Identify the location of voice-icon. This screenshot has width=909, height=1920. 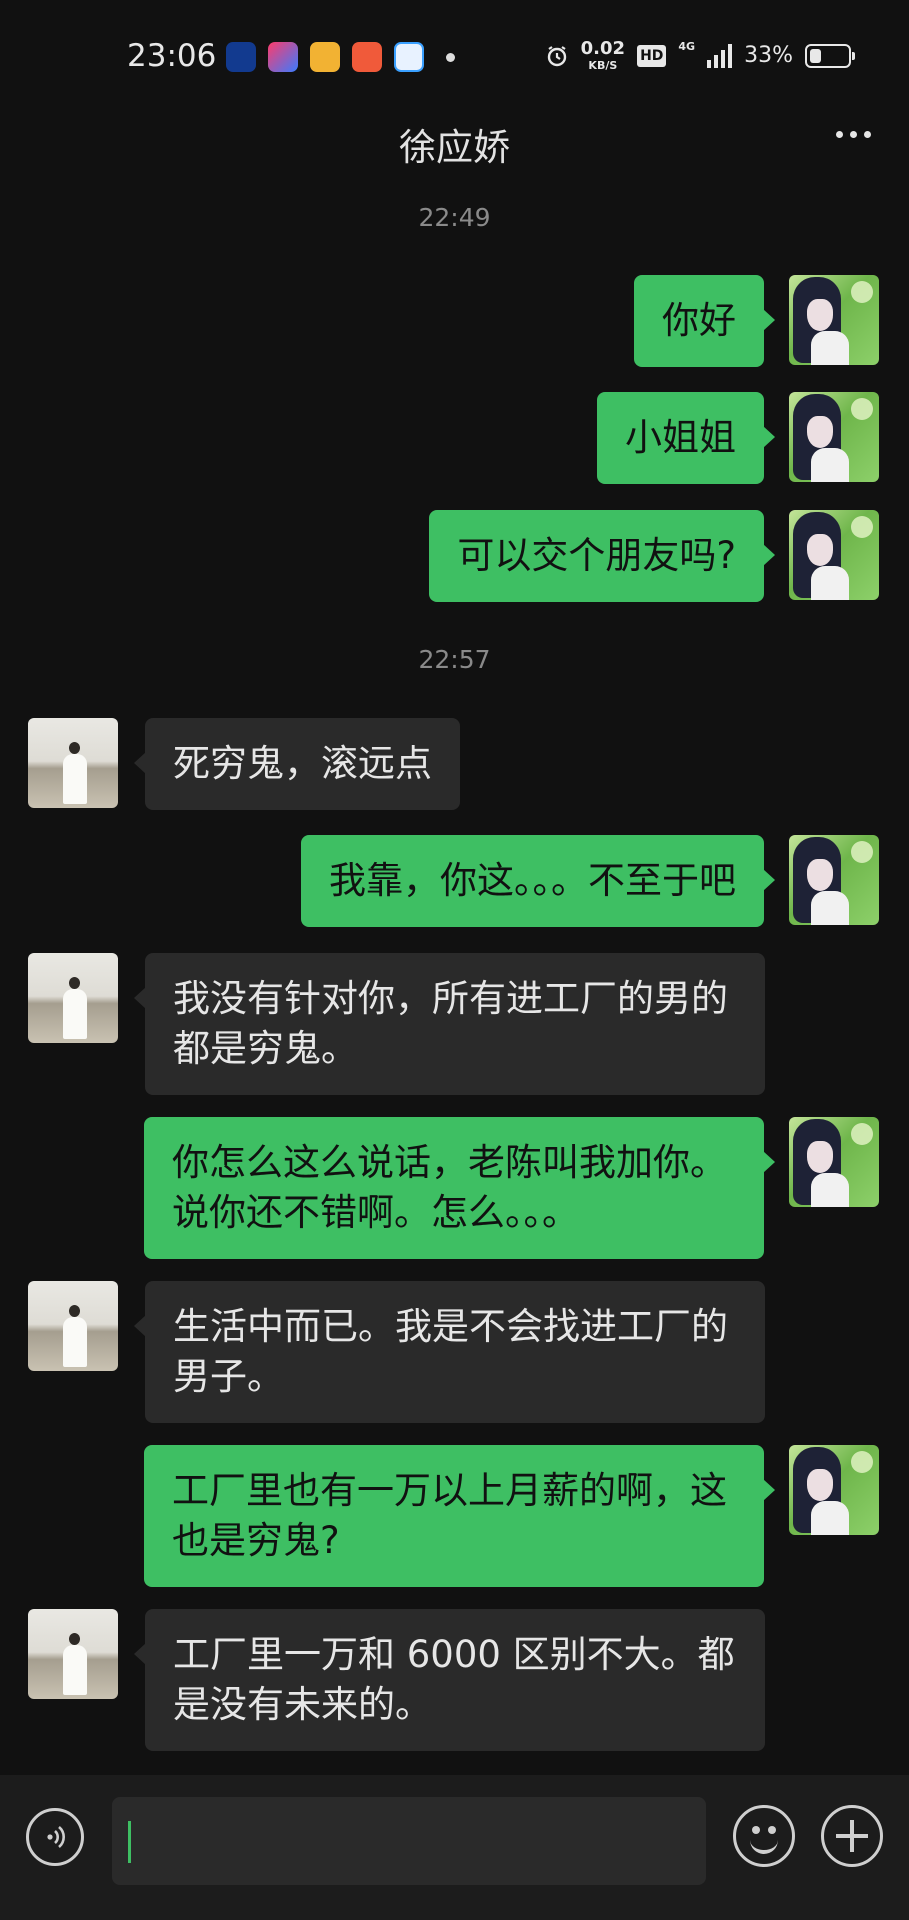
(55, 1837).